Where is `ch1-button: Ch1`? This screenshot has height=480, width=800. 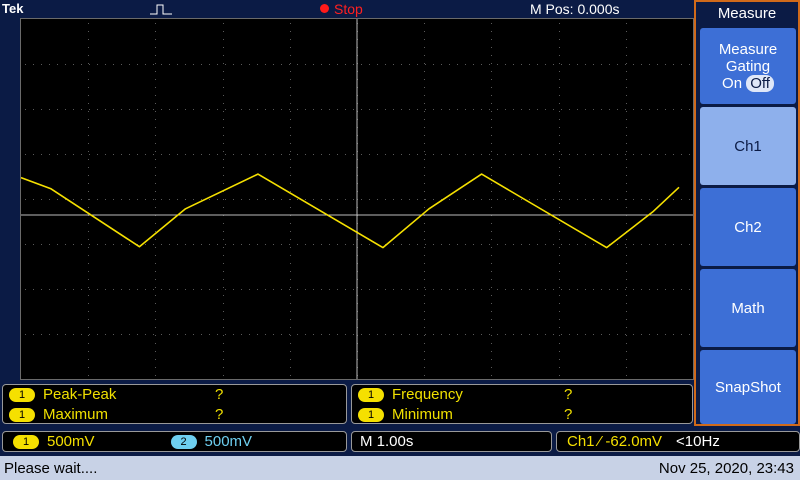
ch1-button: Ch1 is located at coordinates (748, 146).